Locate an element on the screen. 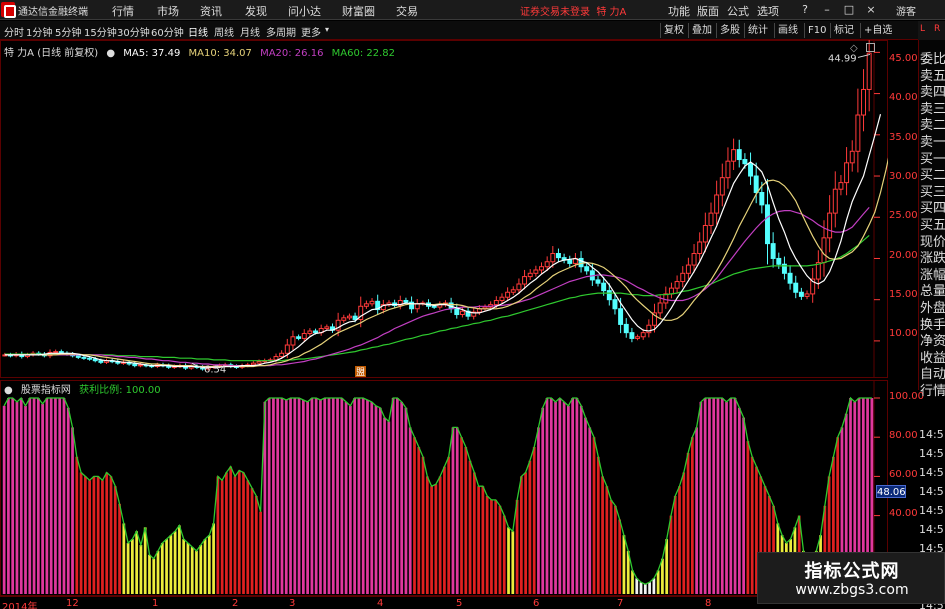 The height and width of the screenshot is (609, 945). chart-options-icon: ◇ is located at coordinates (854, 48).